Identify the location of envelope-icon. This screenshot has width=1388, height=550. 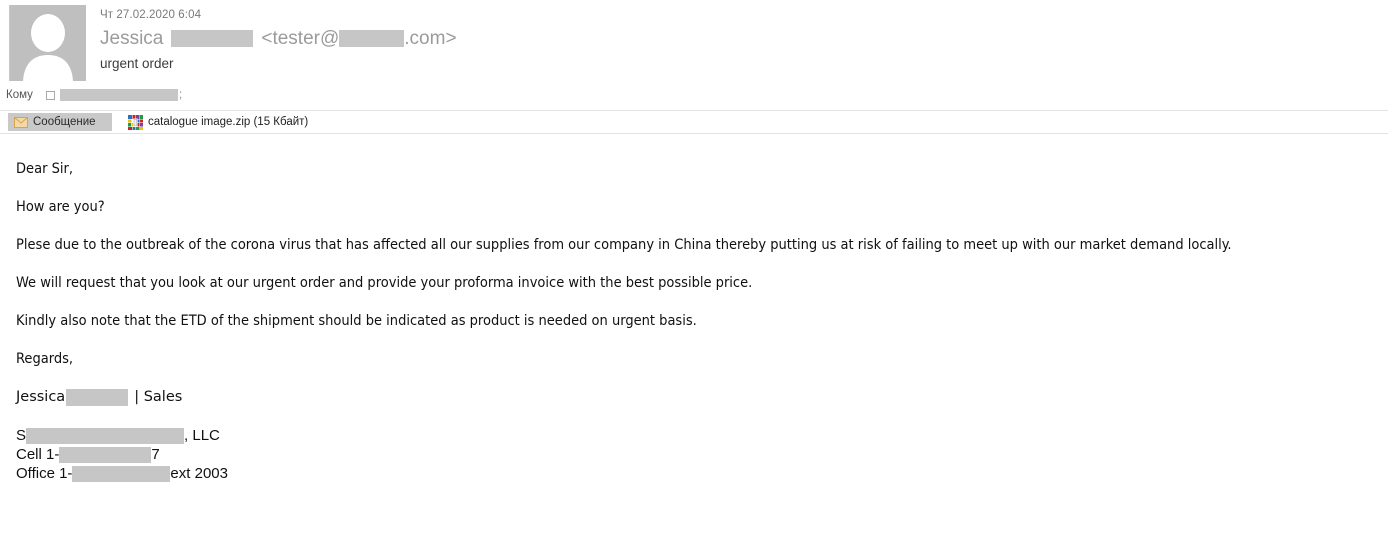
(21, 122).